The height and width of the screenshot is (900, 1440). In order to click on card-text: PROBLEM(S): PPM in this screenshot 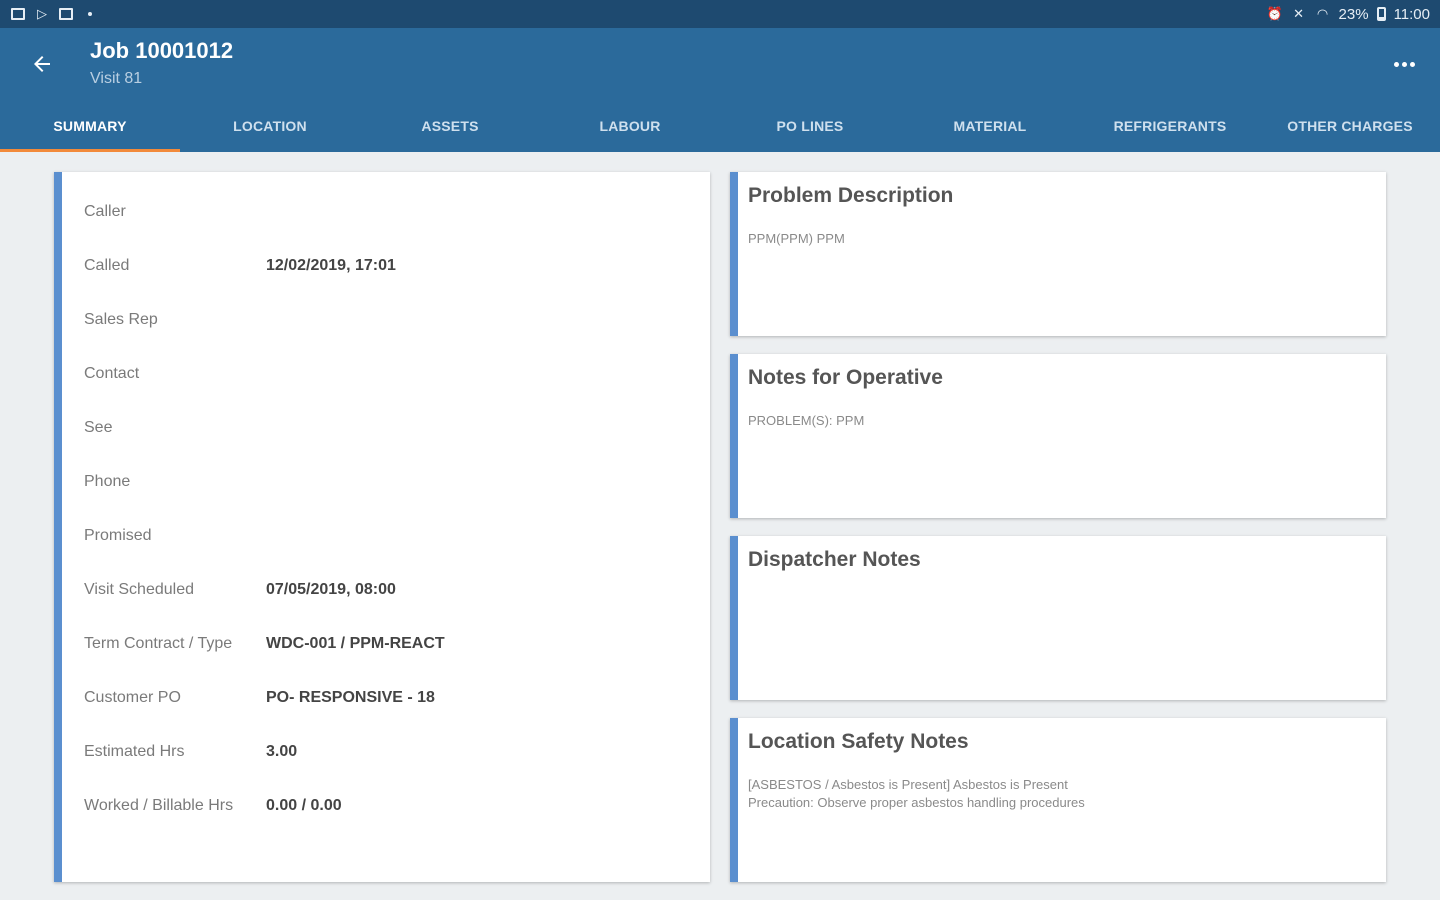, I will do `click(806, 421)`.